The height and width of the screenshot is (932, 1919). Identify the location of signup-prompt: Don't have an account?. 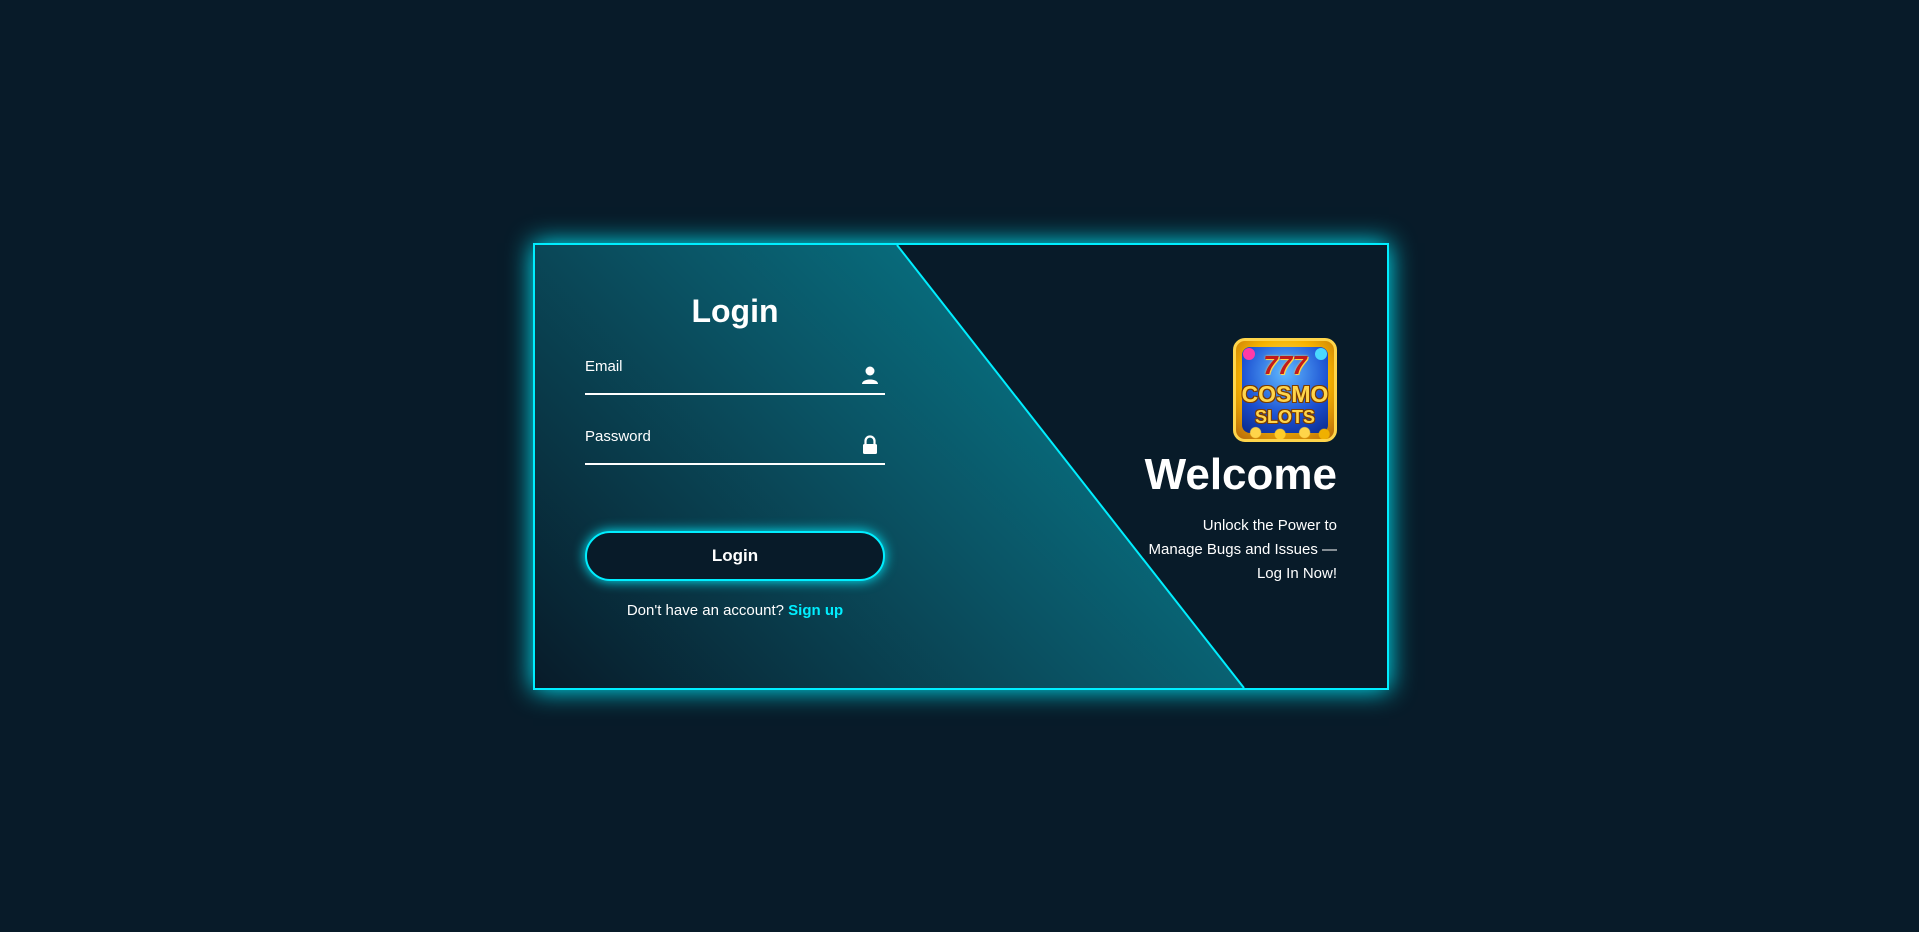
(705, 610).